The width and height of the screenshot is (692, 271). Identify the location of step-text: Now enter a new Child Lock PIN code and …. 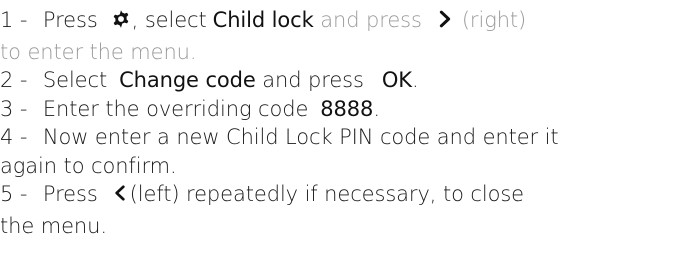
(300, 137).